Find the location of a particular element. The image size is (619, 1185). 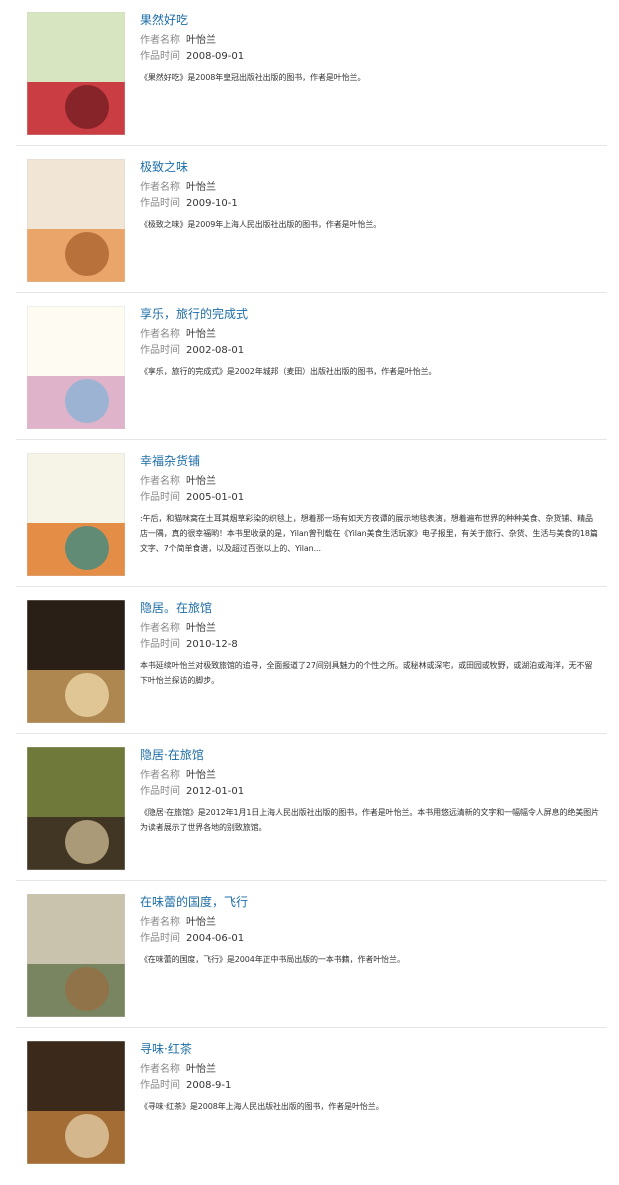

date-value: 2010-12-8 is located at coordinates (212, 644).